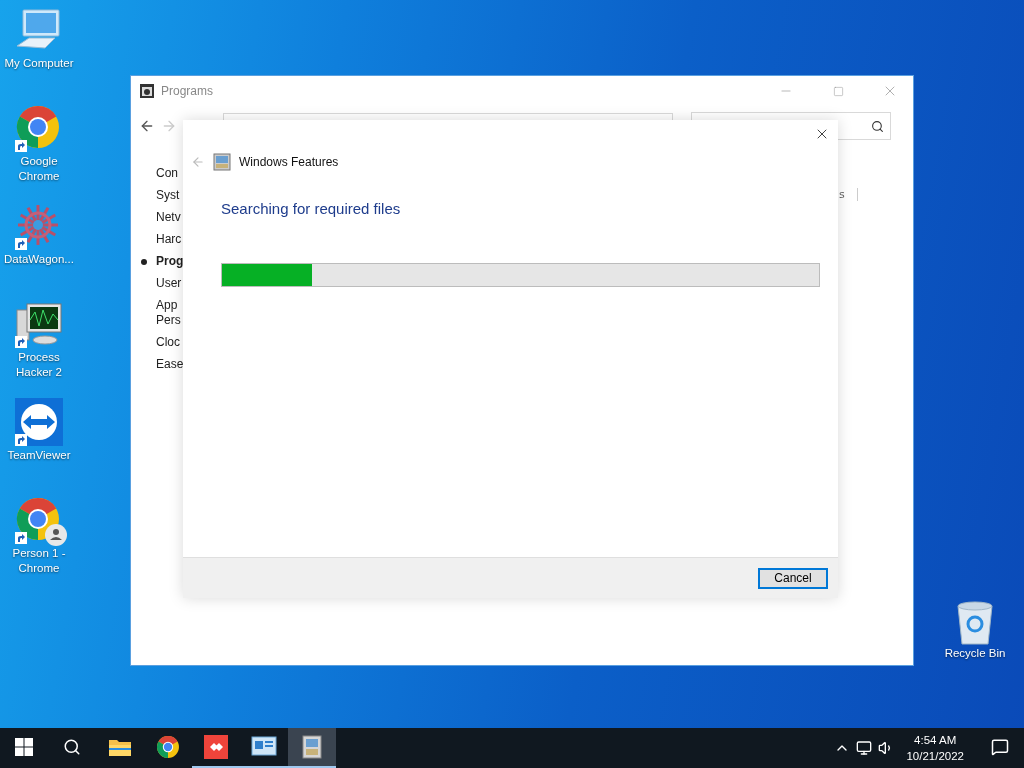 This screenshot has width=1024, height=768. Describe the element at coordinates (168, 195) in the screenshot. I see `nav-link: Syst` at that location.